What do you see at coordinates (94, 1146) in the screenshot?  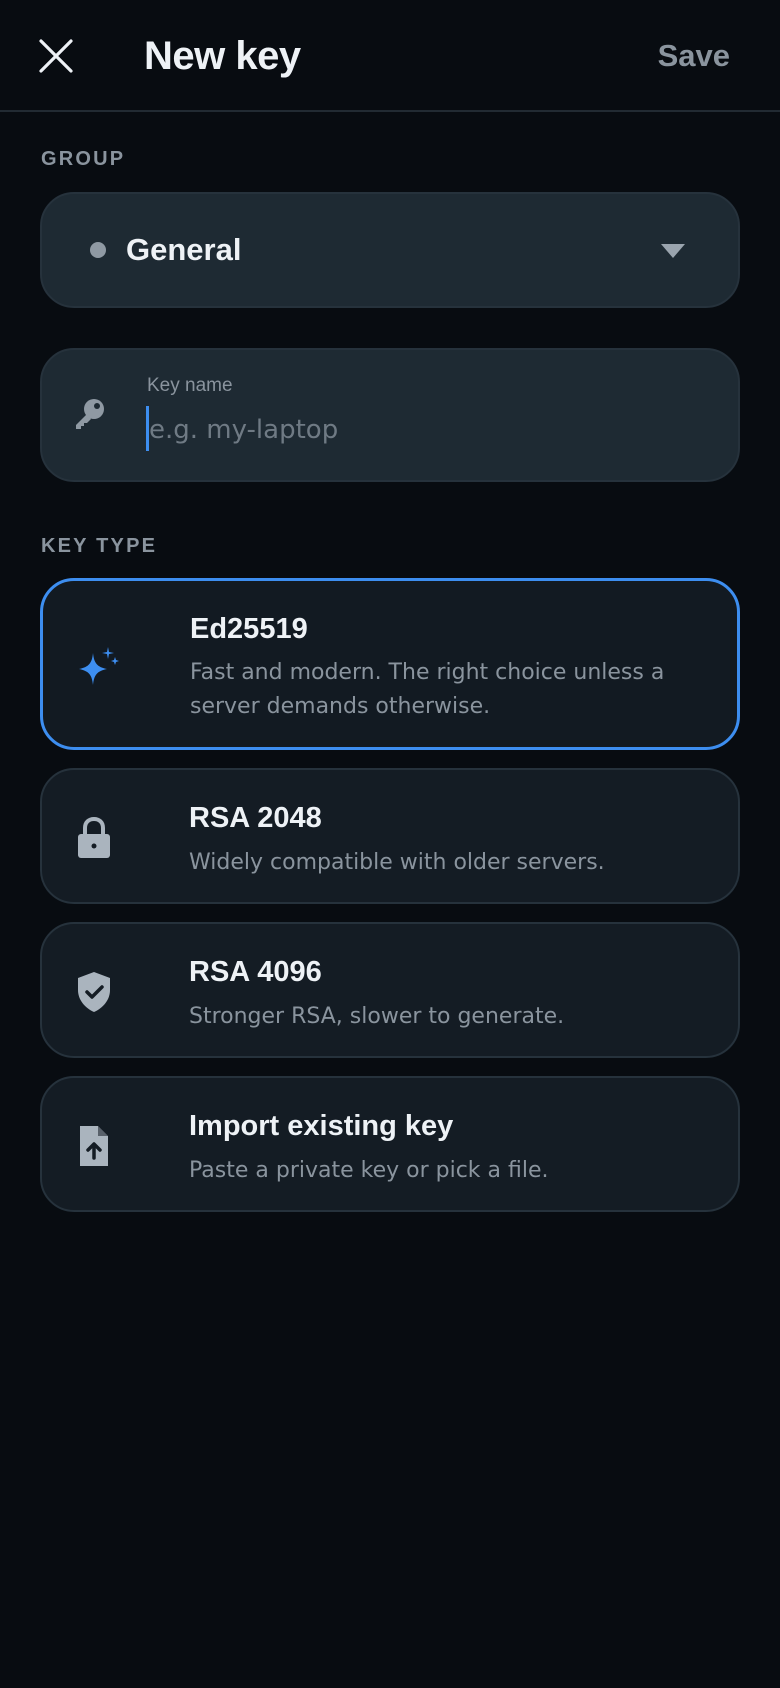 I see `file-upload-icon` at bounding box center [94, 1146].